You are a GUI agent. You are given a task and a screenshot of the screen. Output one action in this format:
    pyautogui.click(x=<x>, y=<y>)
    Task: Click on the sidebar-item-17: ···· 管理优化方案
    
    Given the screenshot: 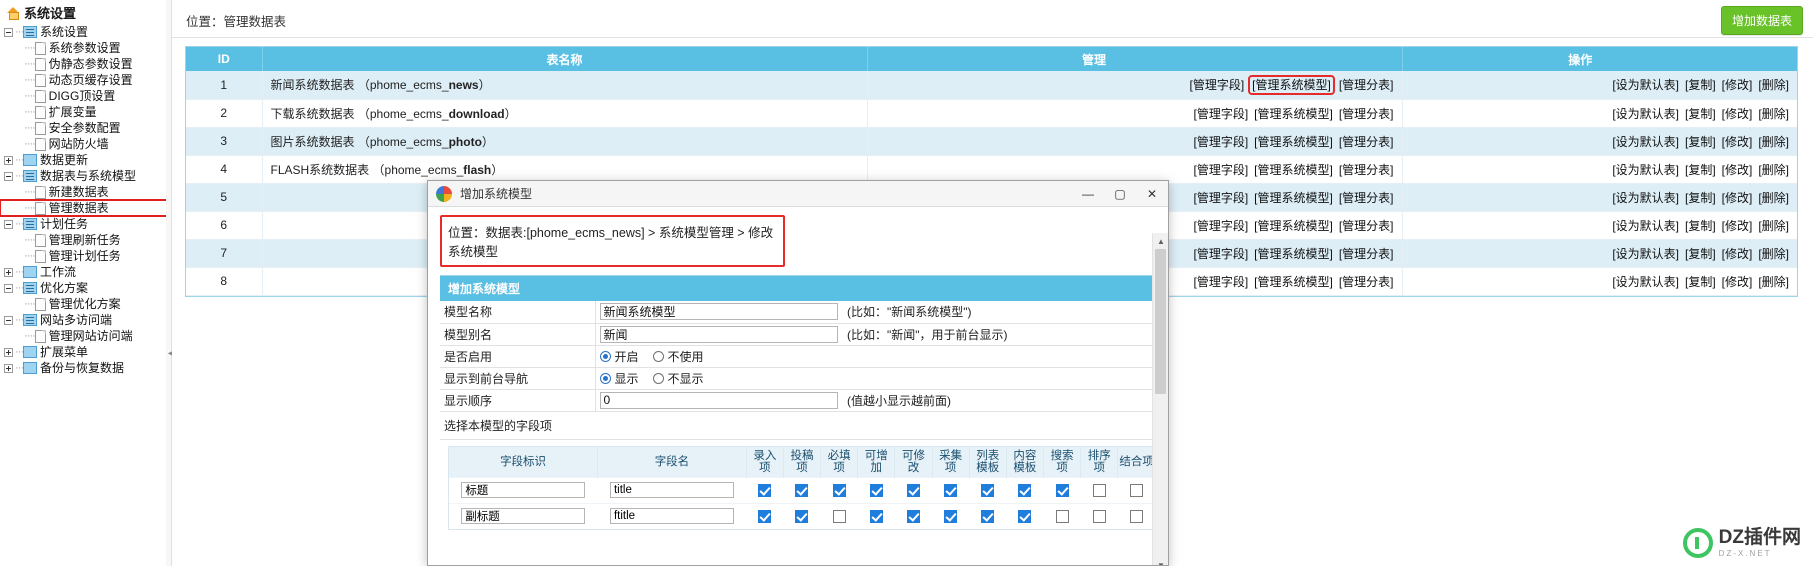 What is the action you would take?
    pyautogui.click(x=85, y=304)
    